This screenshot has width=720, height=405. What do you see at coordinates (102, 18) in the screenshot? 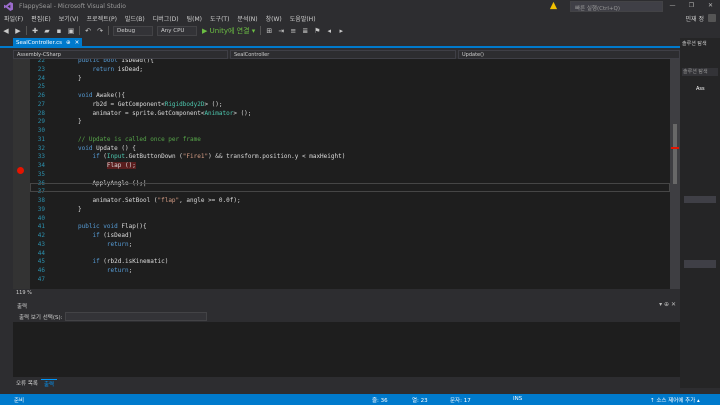
I see `menu-project: 프로젝트(P)` at bounding box center [102, 18].